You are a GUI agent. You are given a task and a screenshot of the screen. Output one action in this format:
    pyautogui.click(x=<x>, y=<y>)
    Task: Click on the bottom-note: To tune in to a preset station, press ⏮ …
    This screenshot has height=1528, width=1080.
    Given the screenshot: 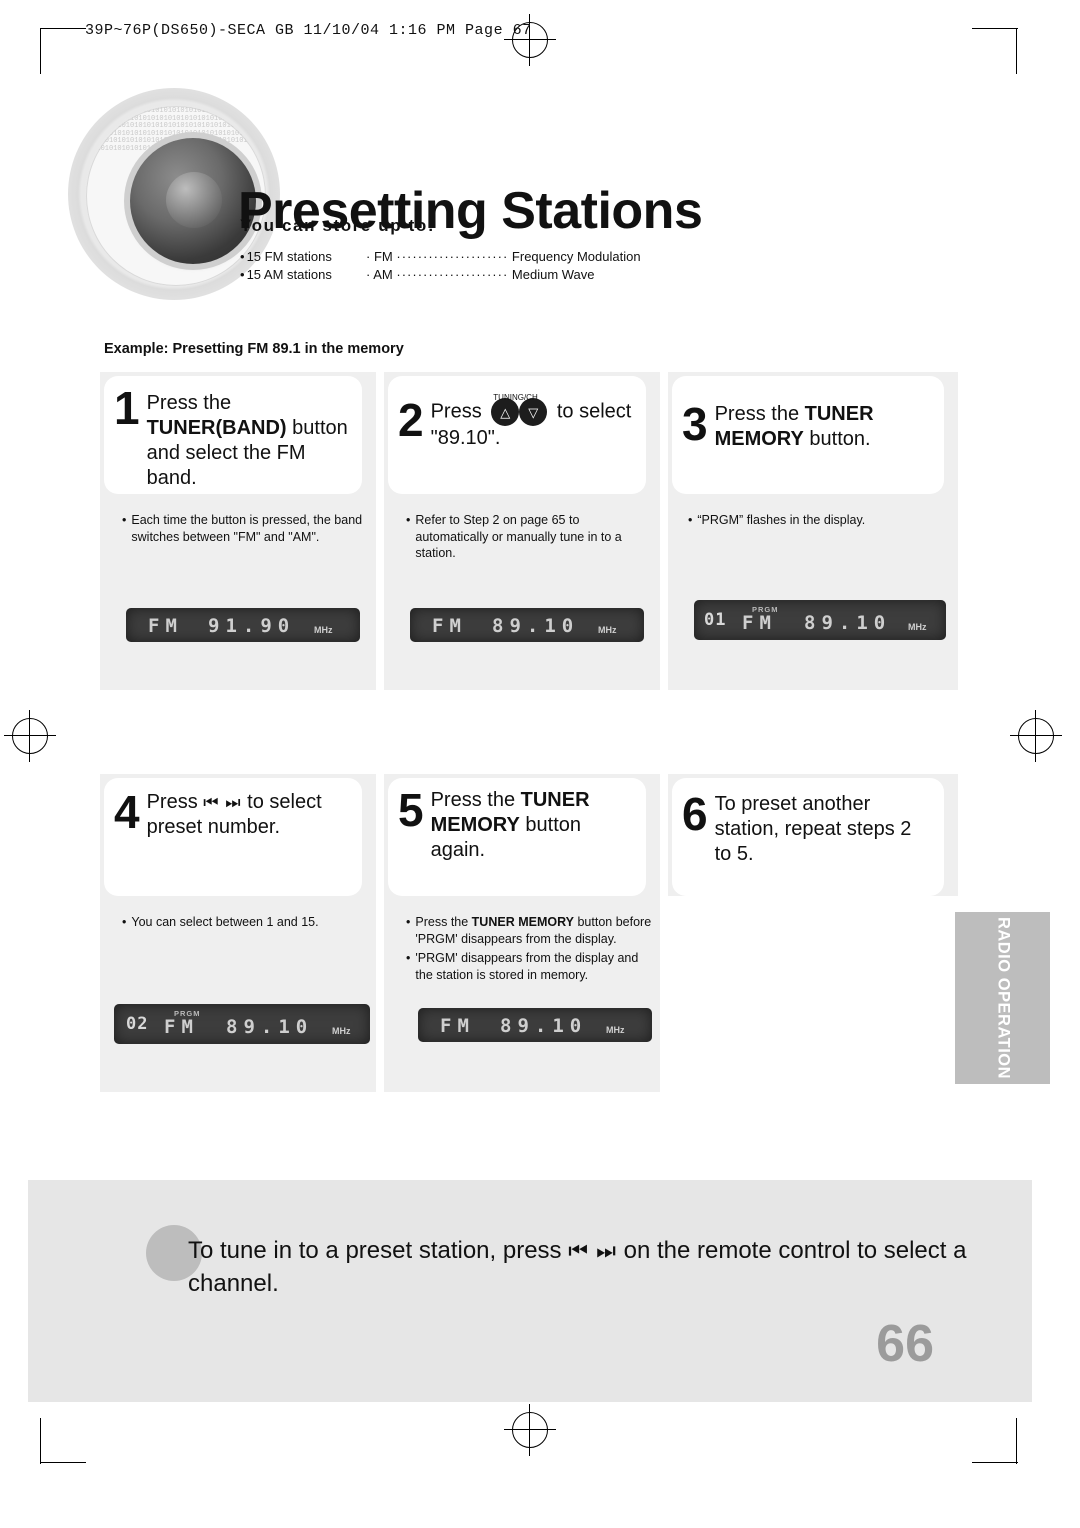 What is the action you would take?
    pyautogui.click(x=530, y=1291)
    